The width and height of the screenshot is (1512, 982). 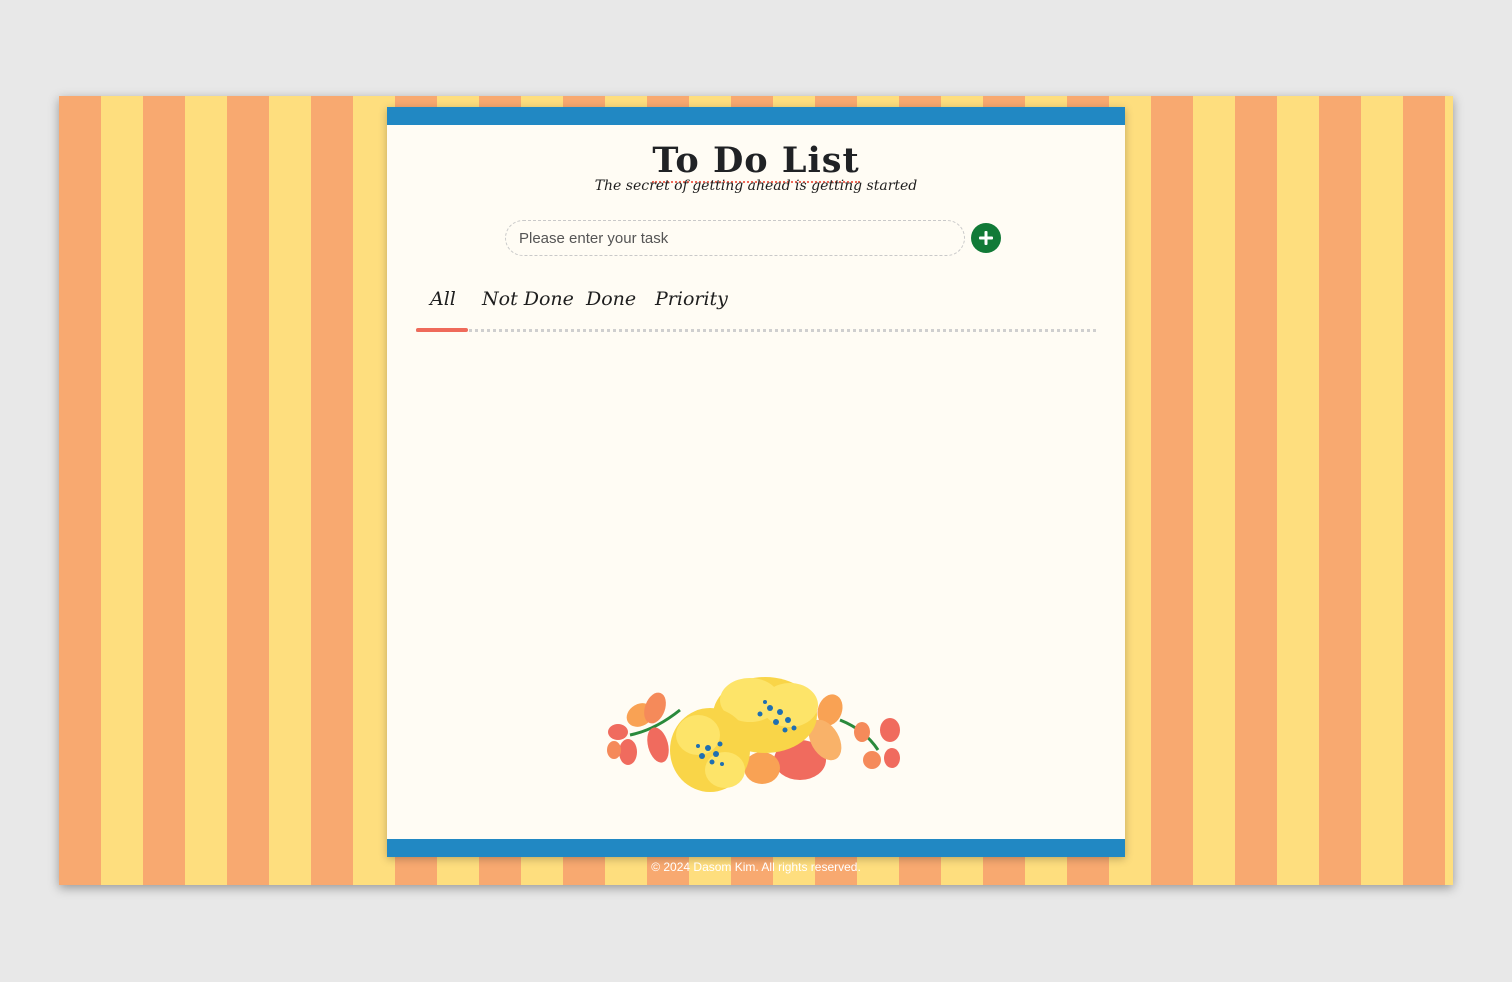 I want to click on task-input, so click(x=735, y=238).